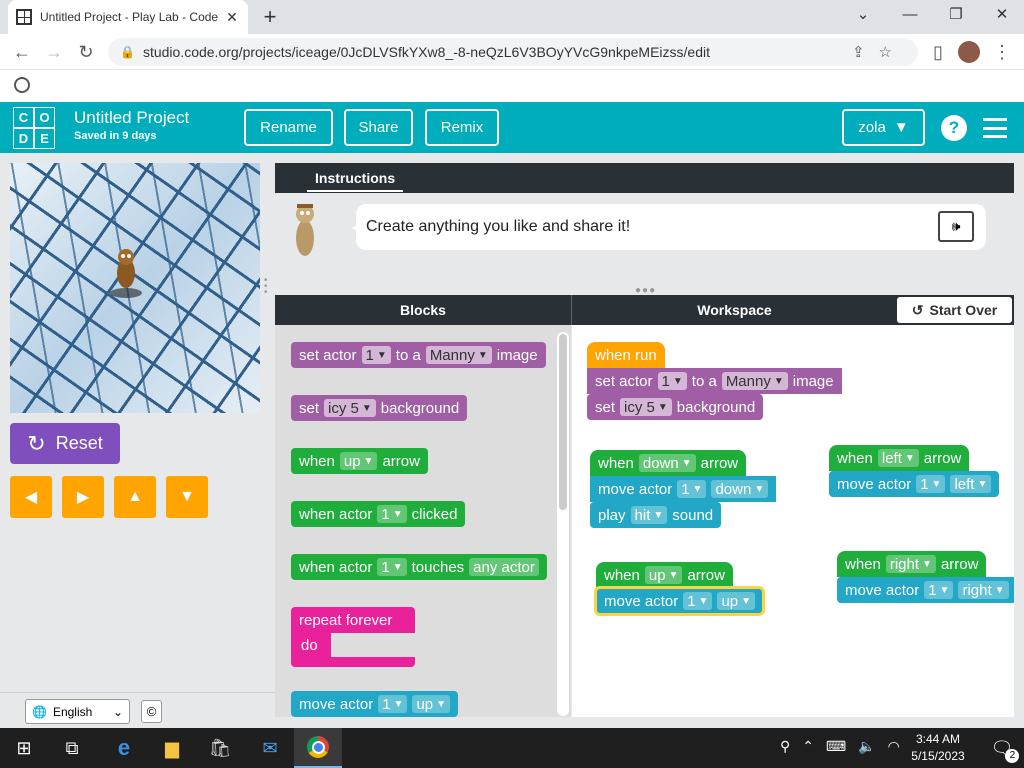 The height and width of the screenshot is (768, 1024). Describe the element at coordinates (683, 489) in the screenshot. I see `move-actor-down-block: move actor 1 ▼ down ▼` at that location.